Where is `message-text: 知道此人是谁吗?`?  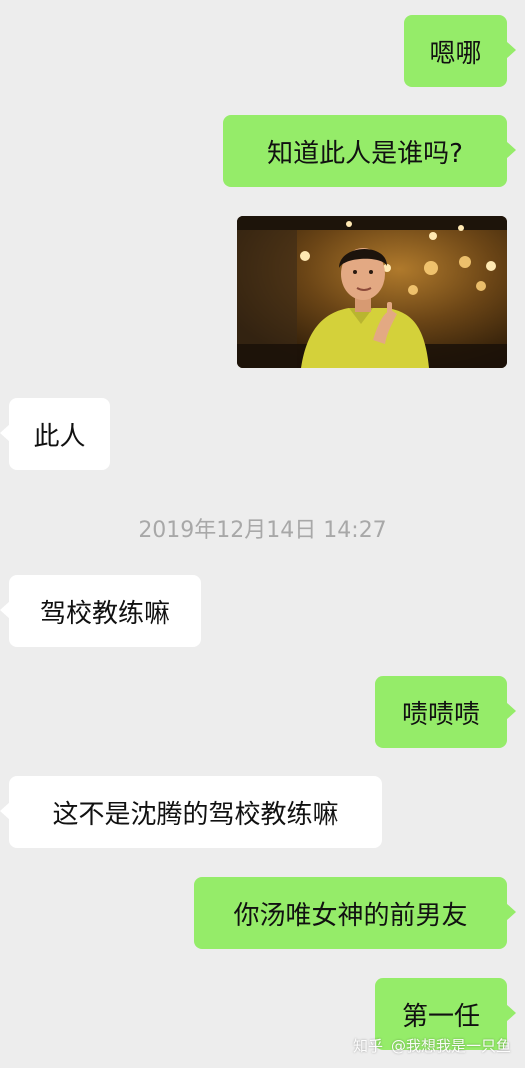
message-text: 知道此人是谁吗? is located at coordinates (365, 153).